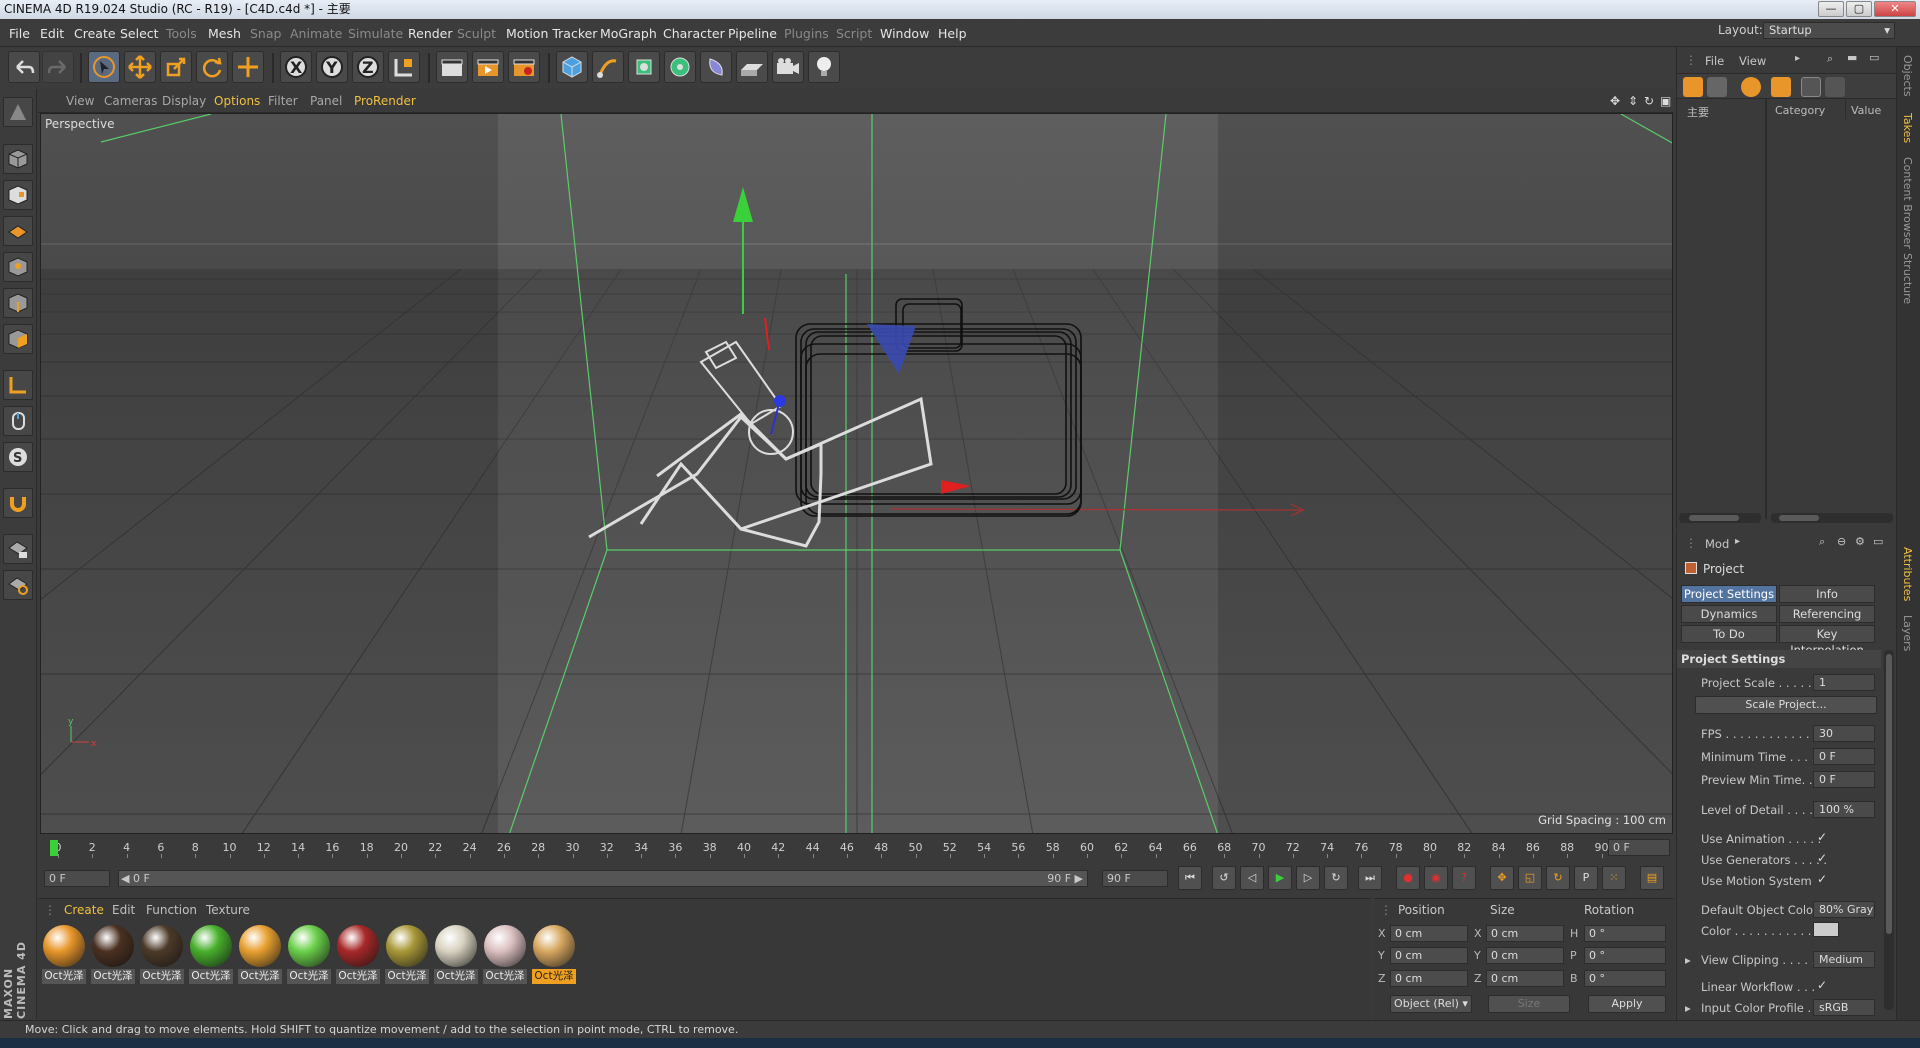 The image size is (1920, 1048). Describe the element at coordinates (212, 67) in the screenshot. I see `rotate-tool-button` at that location.